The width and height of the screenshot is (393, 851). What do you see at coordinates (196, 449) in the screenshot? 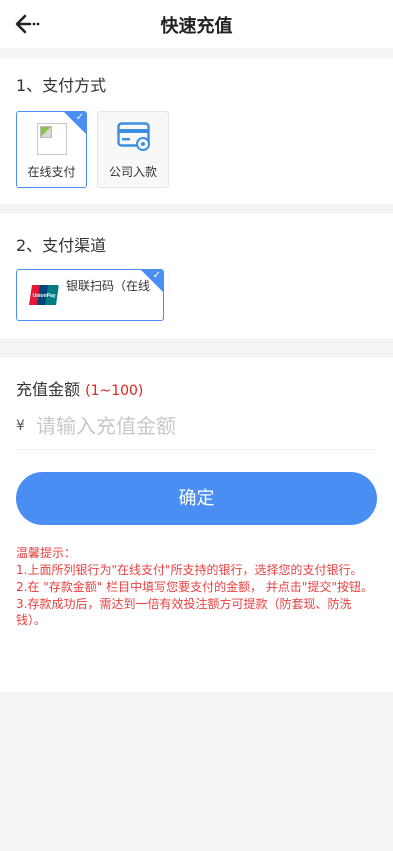
I see `divider` at bounding box center [196, 449].